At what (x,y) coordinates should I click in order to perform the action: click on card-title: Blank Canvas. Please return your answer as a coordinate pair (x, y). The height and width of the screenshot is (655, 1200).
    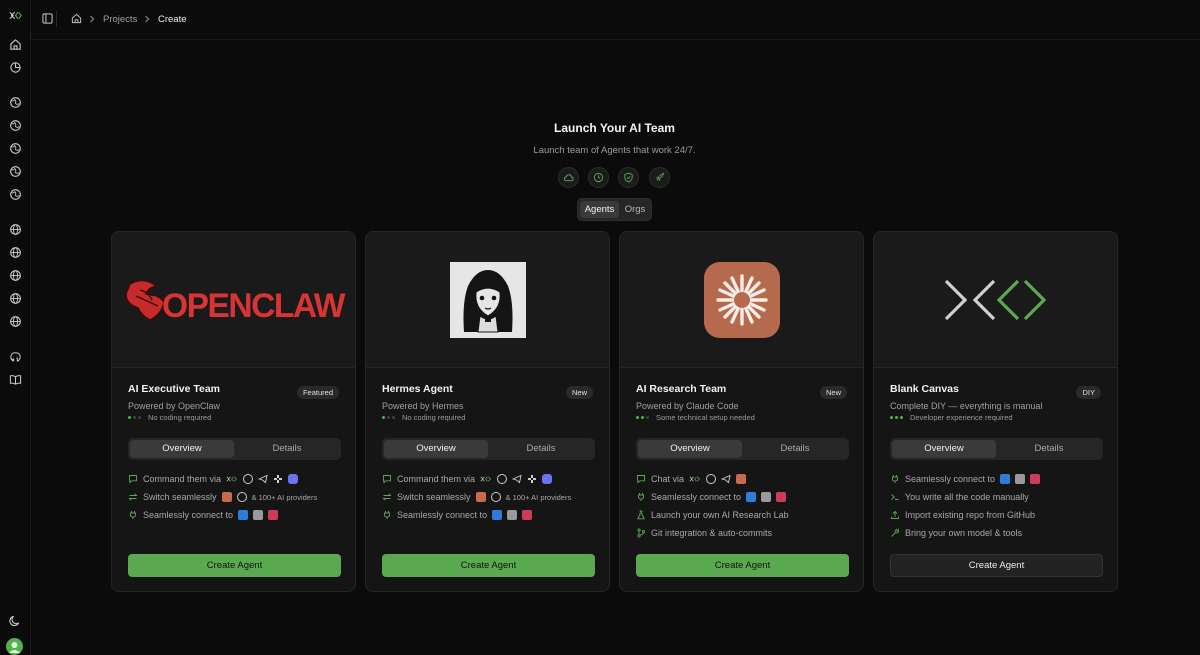
    Looking at the image, I should click on (924, 389).